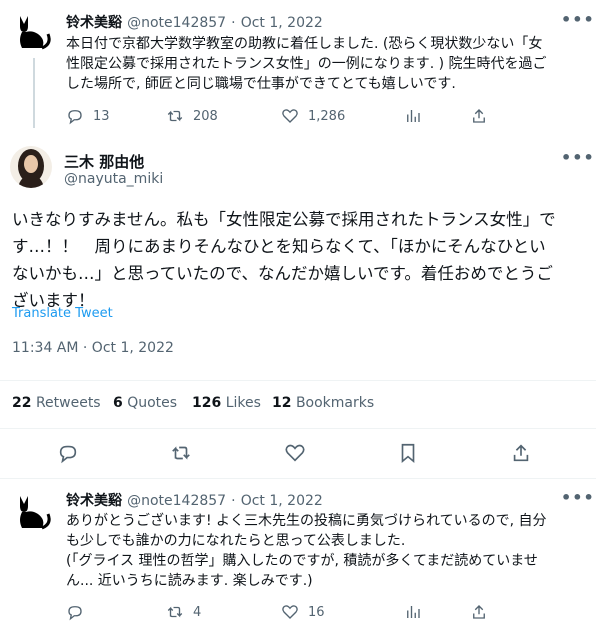 This screenshot has height=628, width=596. What do you see at coordinates (183, 612) in the screenshot?
I see `retweet-button: 4` at bounding box center [183, 612].